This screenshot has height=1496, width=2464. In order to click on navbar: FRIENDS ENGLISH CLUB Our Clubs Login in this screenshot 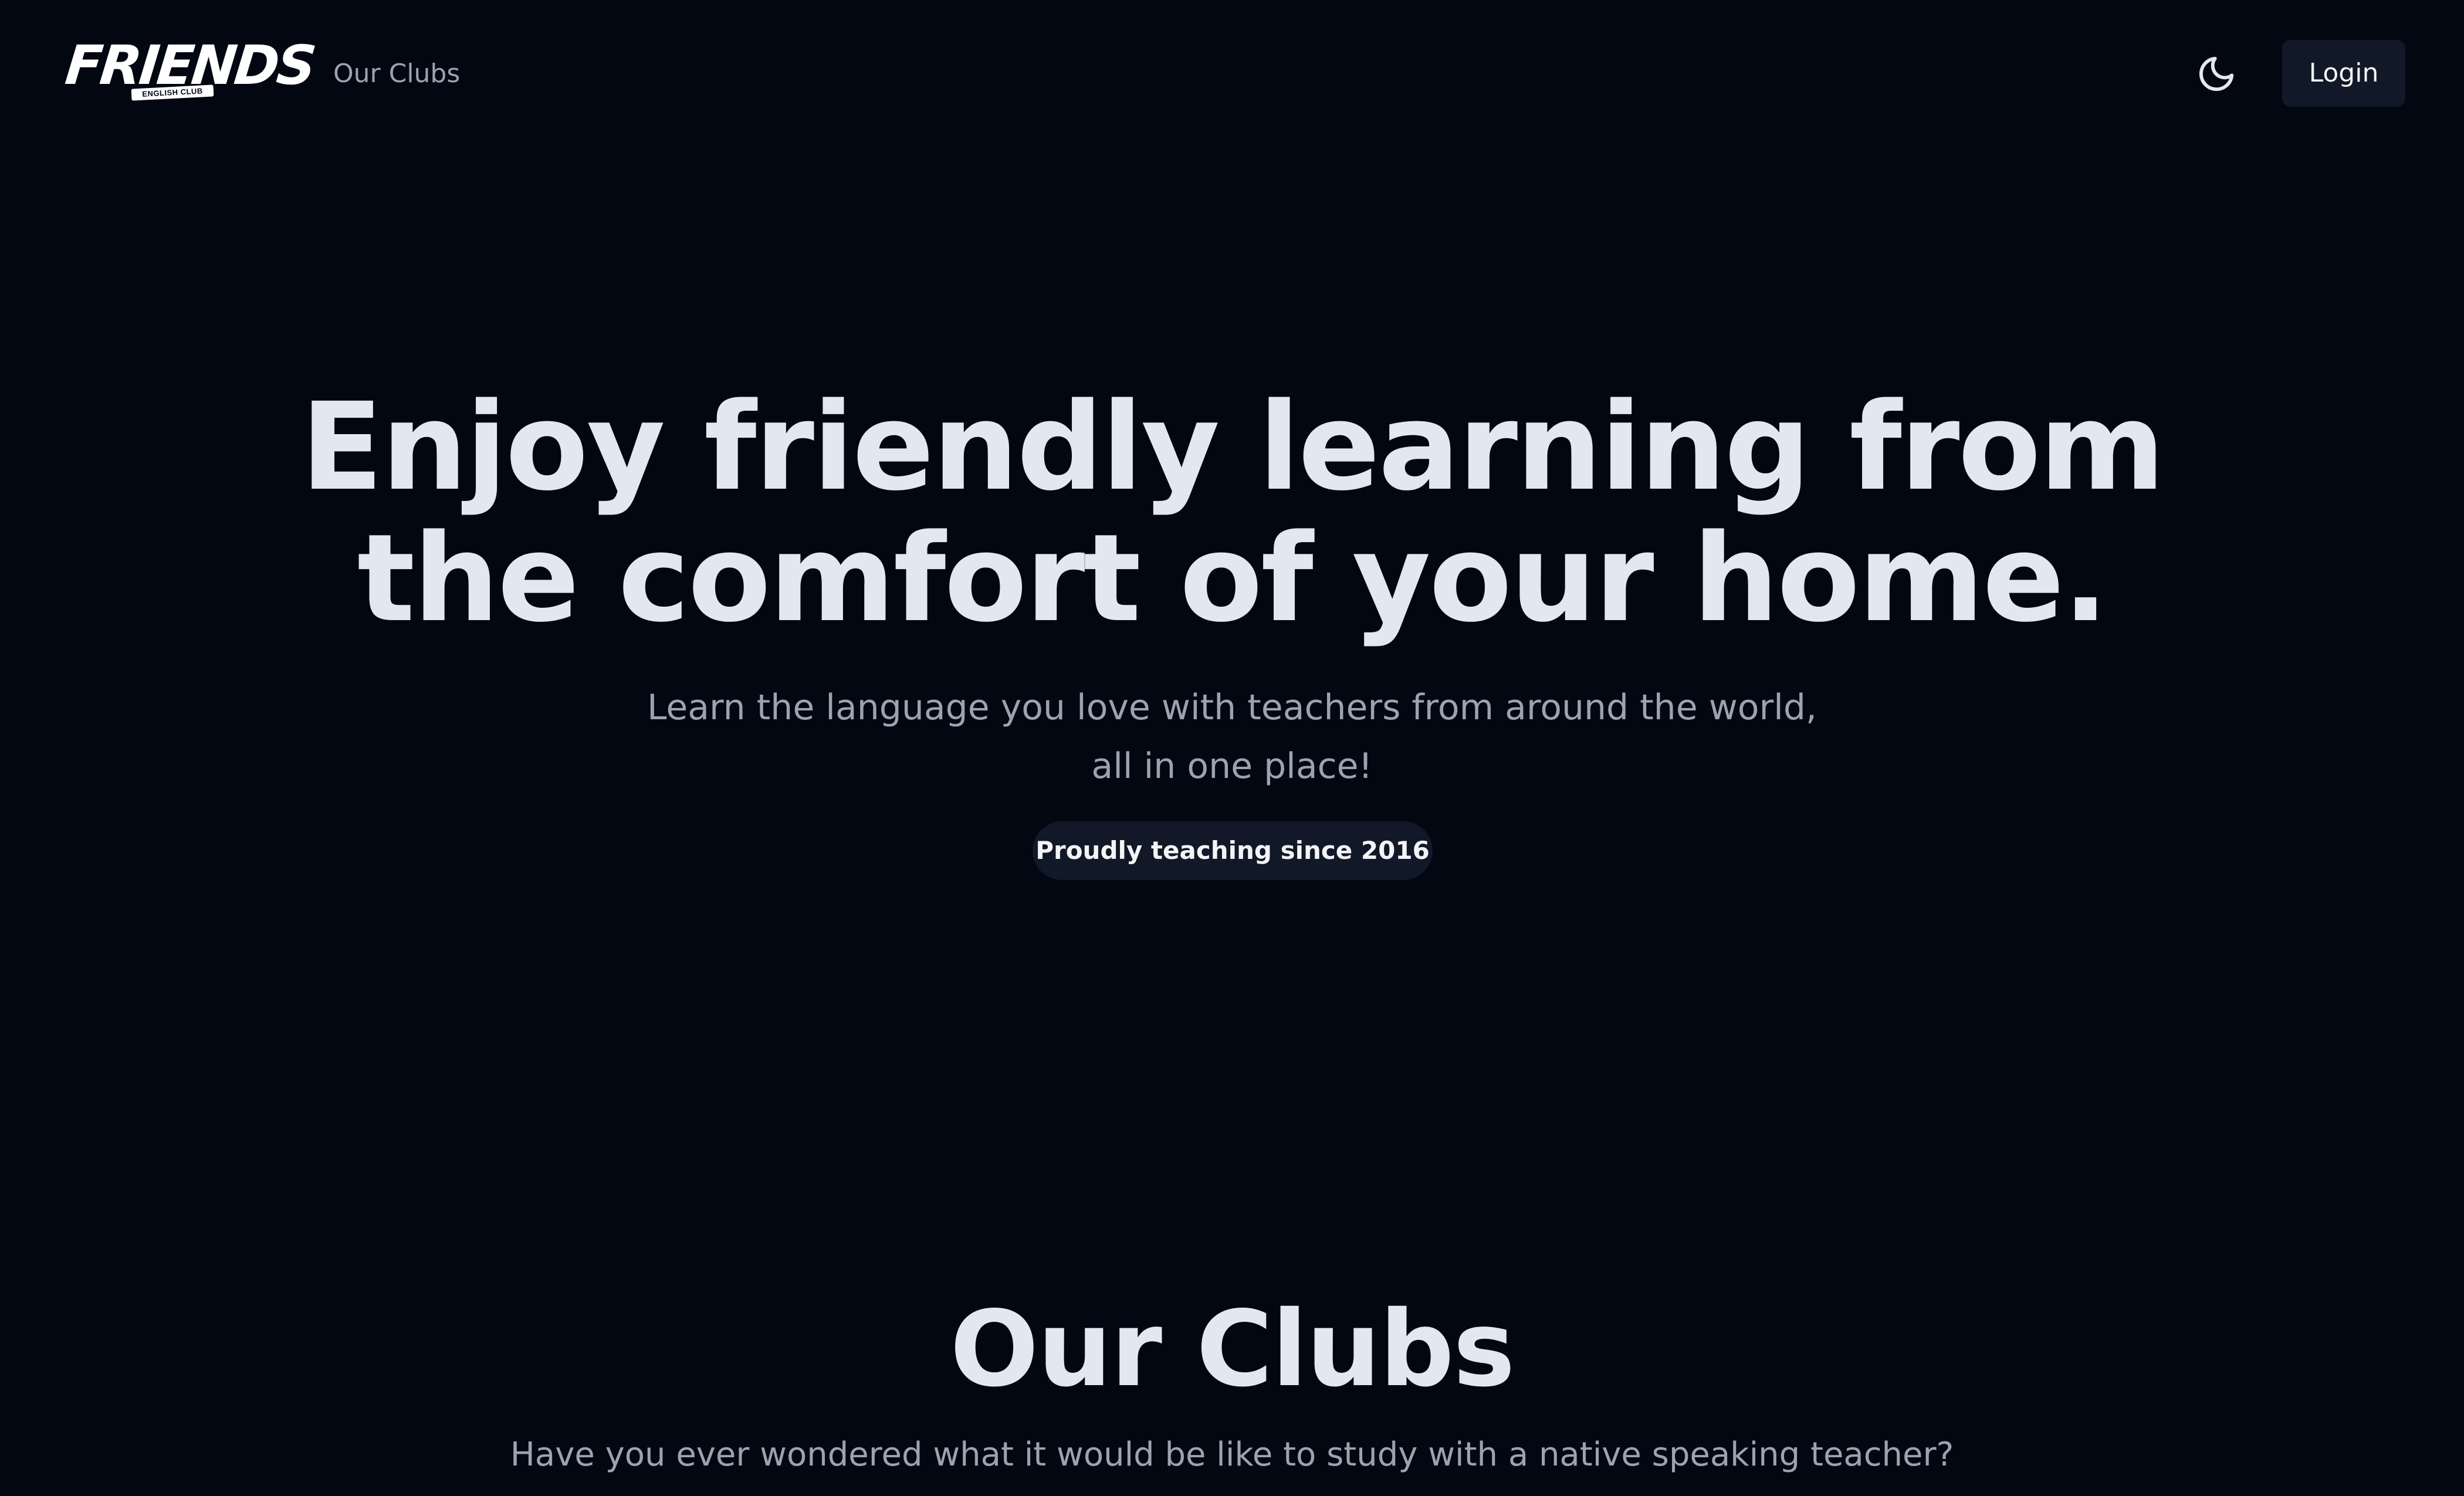, I will do `click(1232, 73)`.